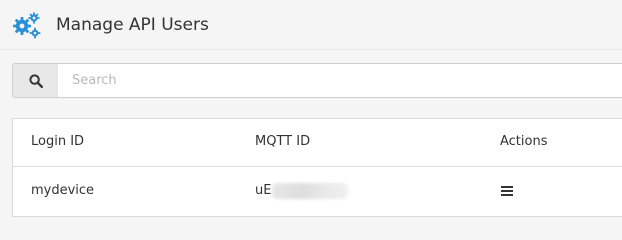 The height and width of the screenshot is (240, 622). Describe the element at coordinates (57, 142) in the screenshot. I see `column-header-login-id: Login ID` at that location.